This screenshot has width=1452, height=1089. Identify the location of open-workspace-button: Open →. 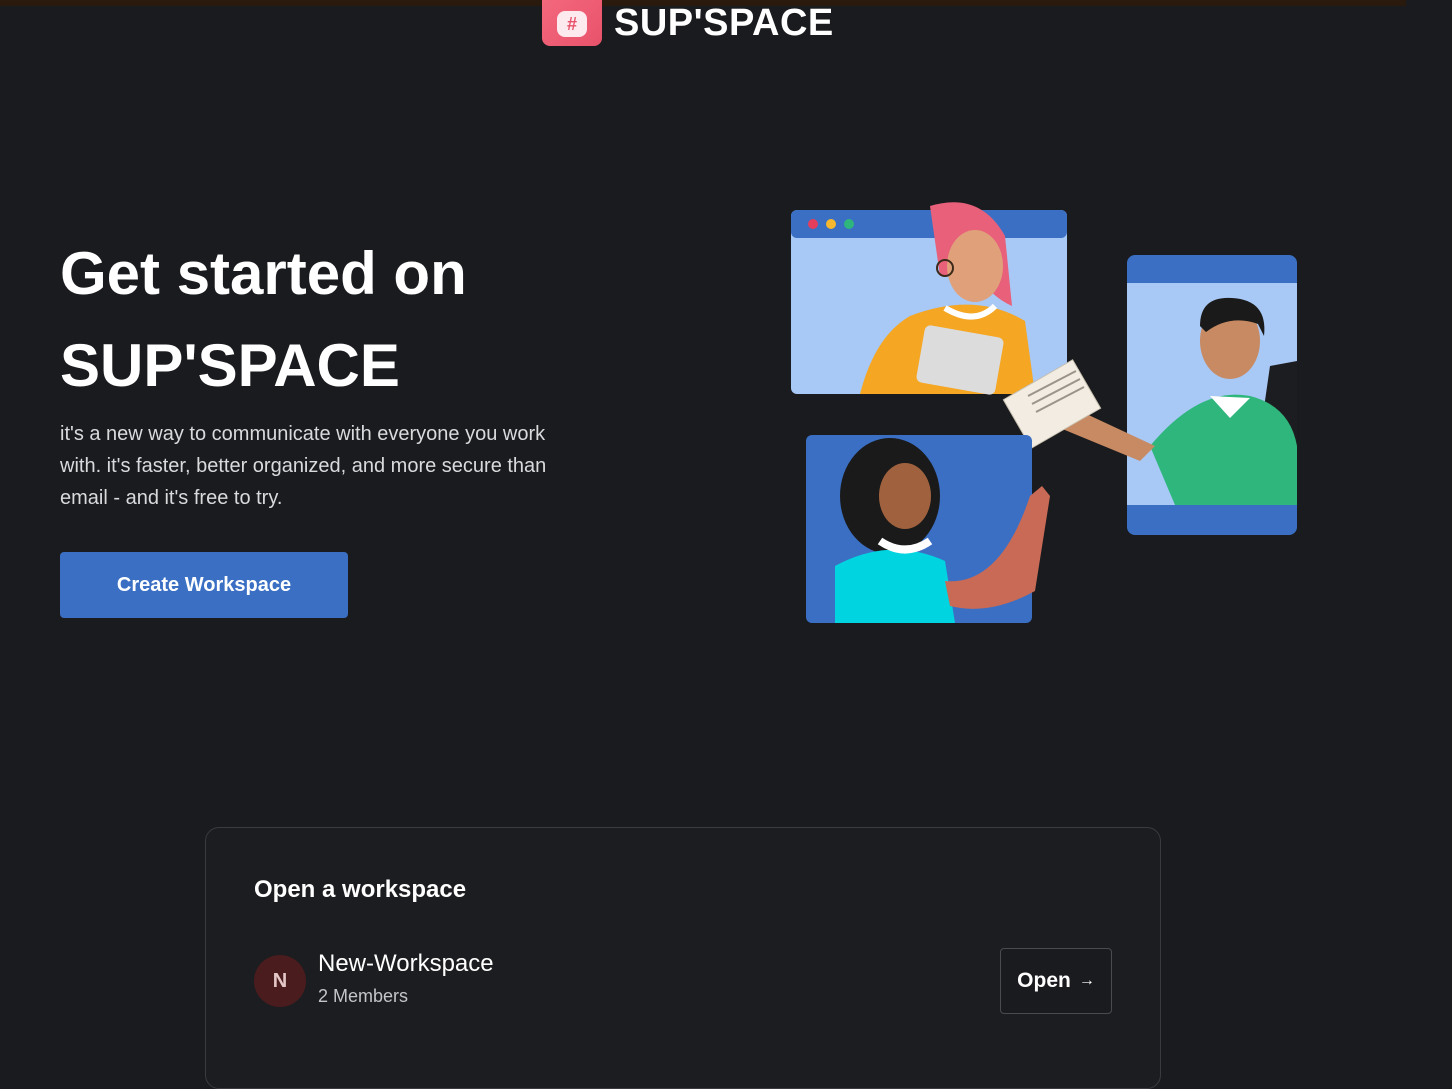
(1056, 981).